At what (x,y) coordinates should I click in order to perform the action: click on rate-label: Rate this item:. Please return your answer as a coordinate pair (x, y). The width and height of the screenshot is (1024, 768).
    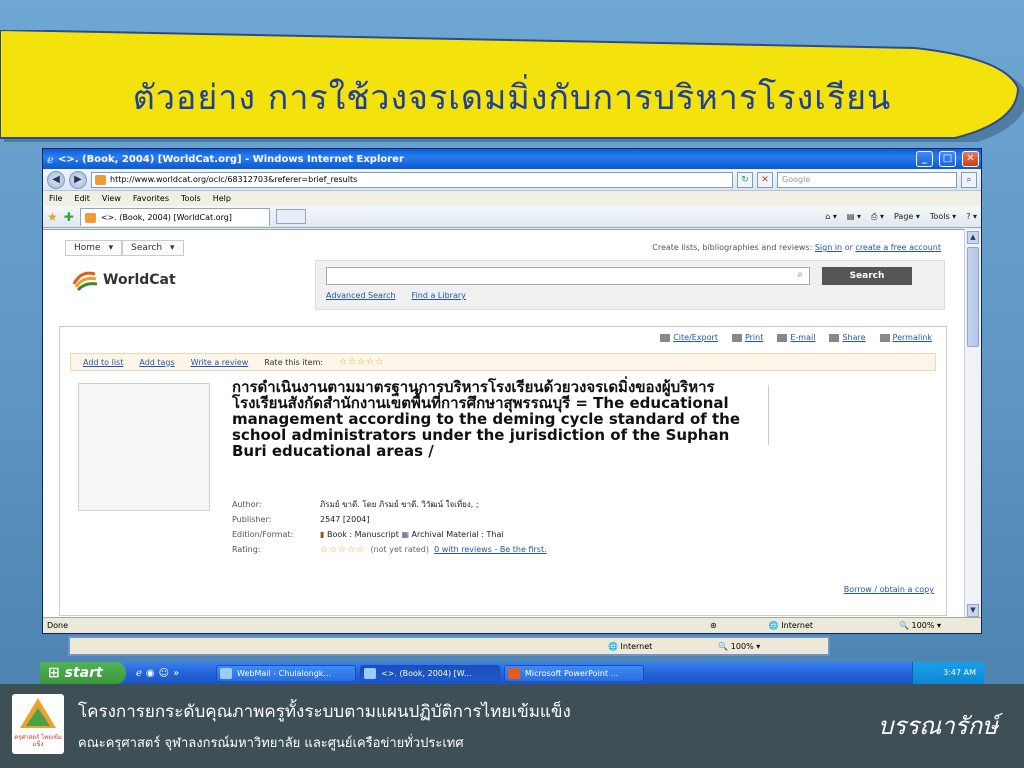
    Looking at the image, I should click on (294, 362).